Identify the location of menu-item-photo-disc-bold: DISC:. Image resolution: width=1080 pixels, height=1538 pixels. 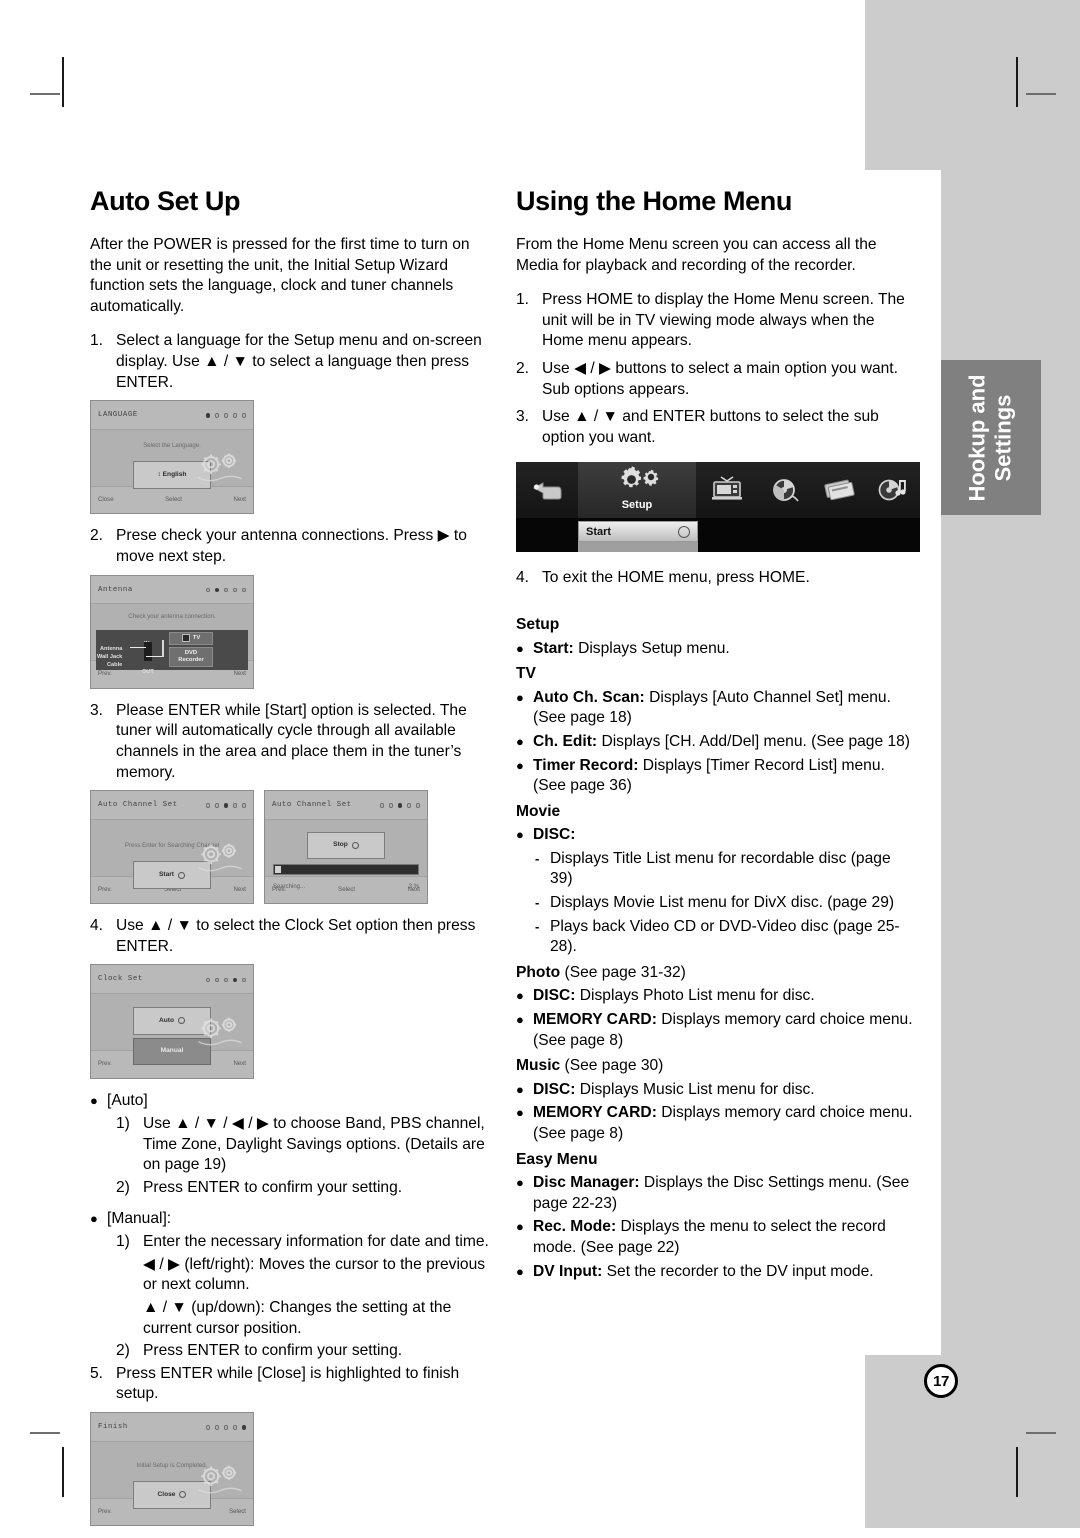
(554, 996).